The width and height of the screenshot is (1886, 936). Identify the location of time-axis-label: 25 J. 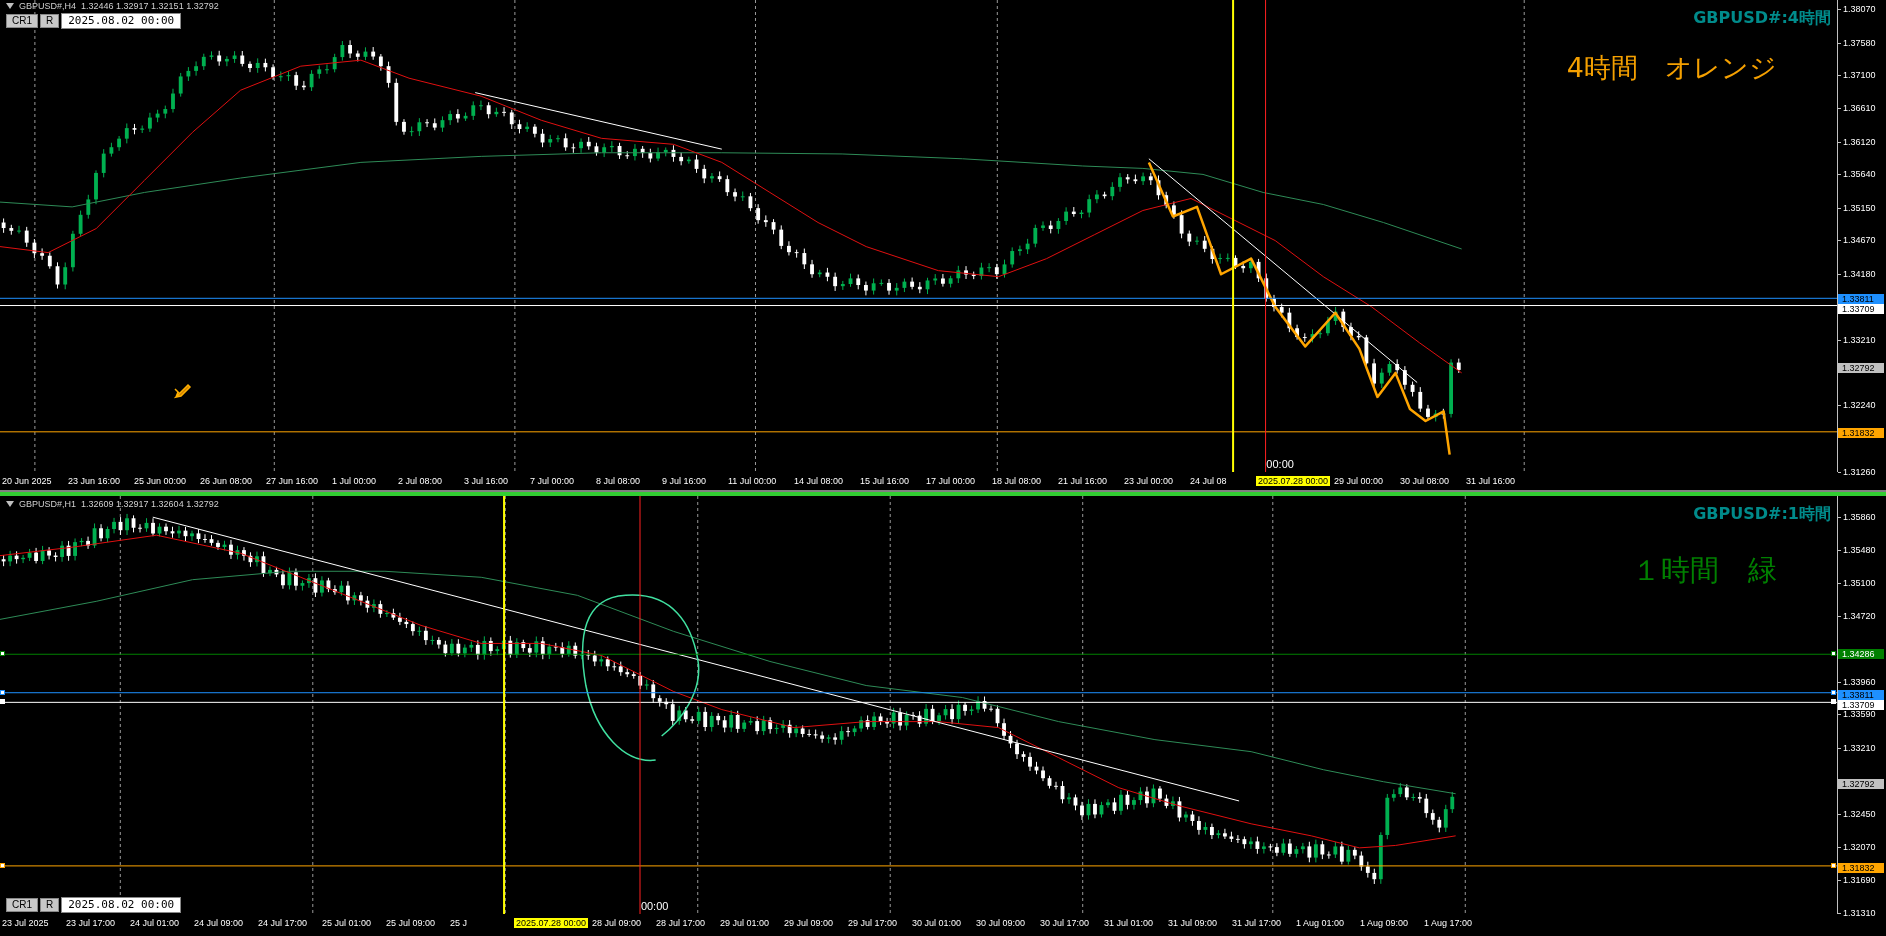
(459, 923).